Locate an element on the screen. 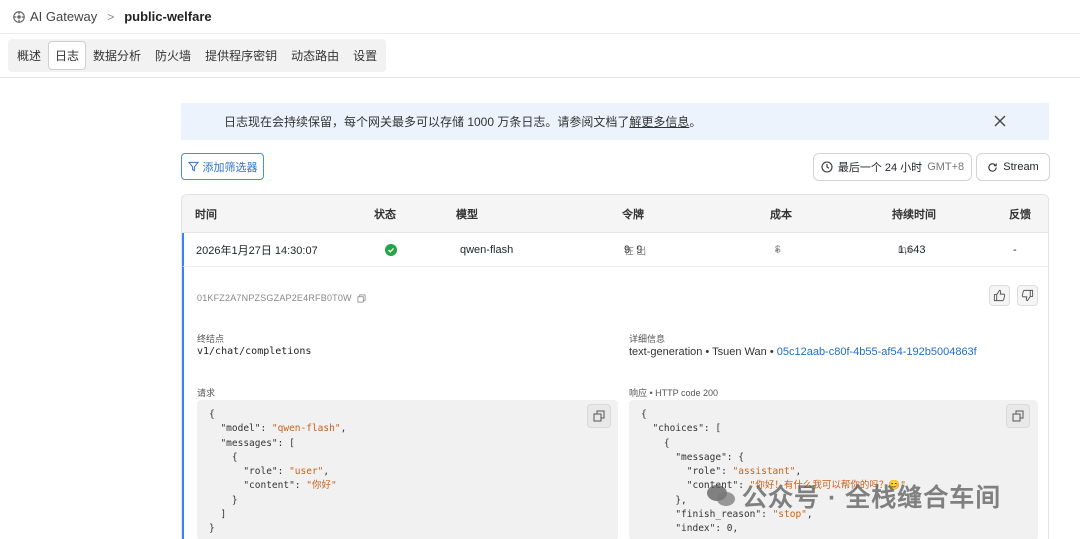  breadcrumb: AI Gateway > public-welfare is located at coordinates (540, 17).